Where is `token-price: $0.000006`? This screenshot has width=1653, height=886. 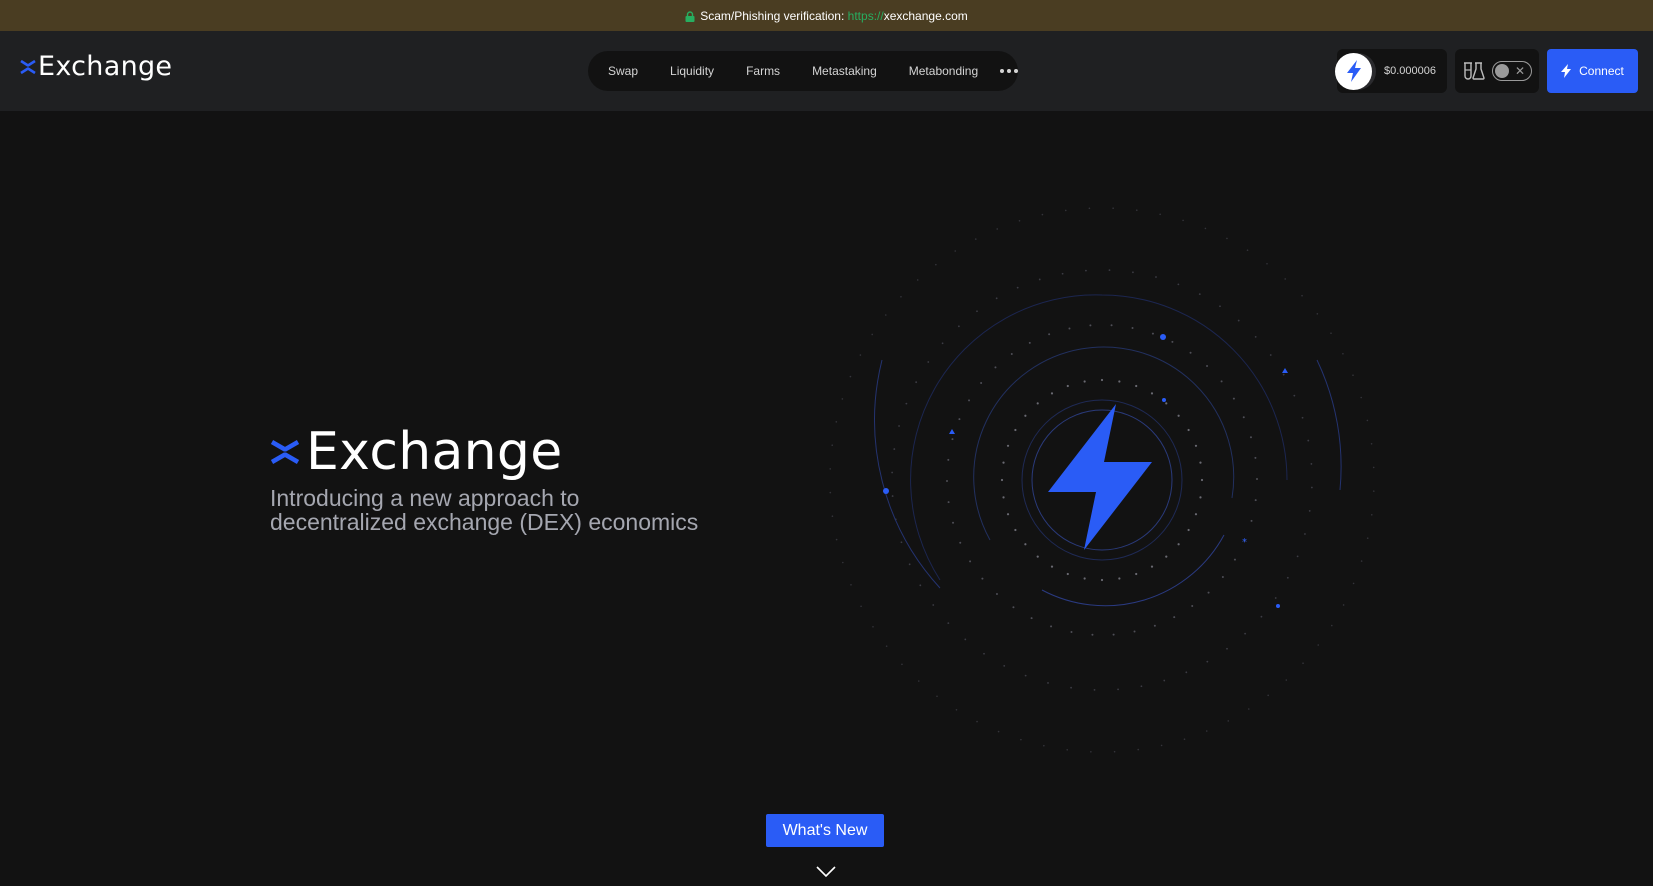
token-price: $0.000006 is located at coordinates (1391, 71).